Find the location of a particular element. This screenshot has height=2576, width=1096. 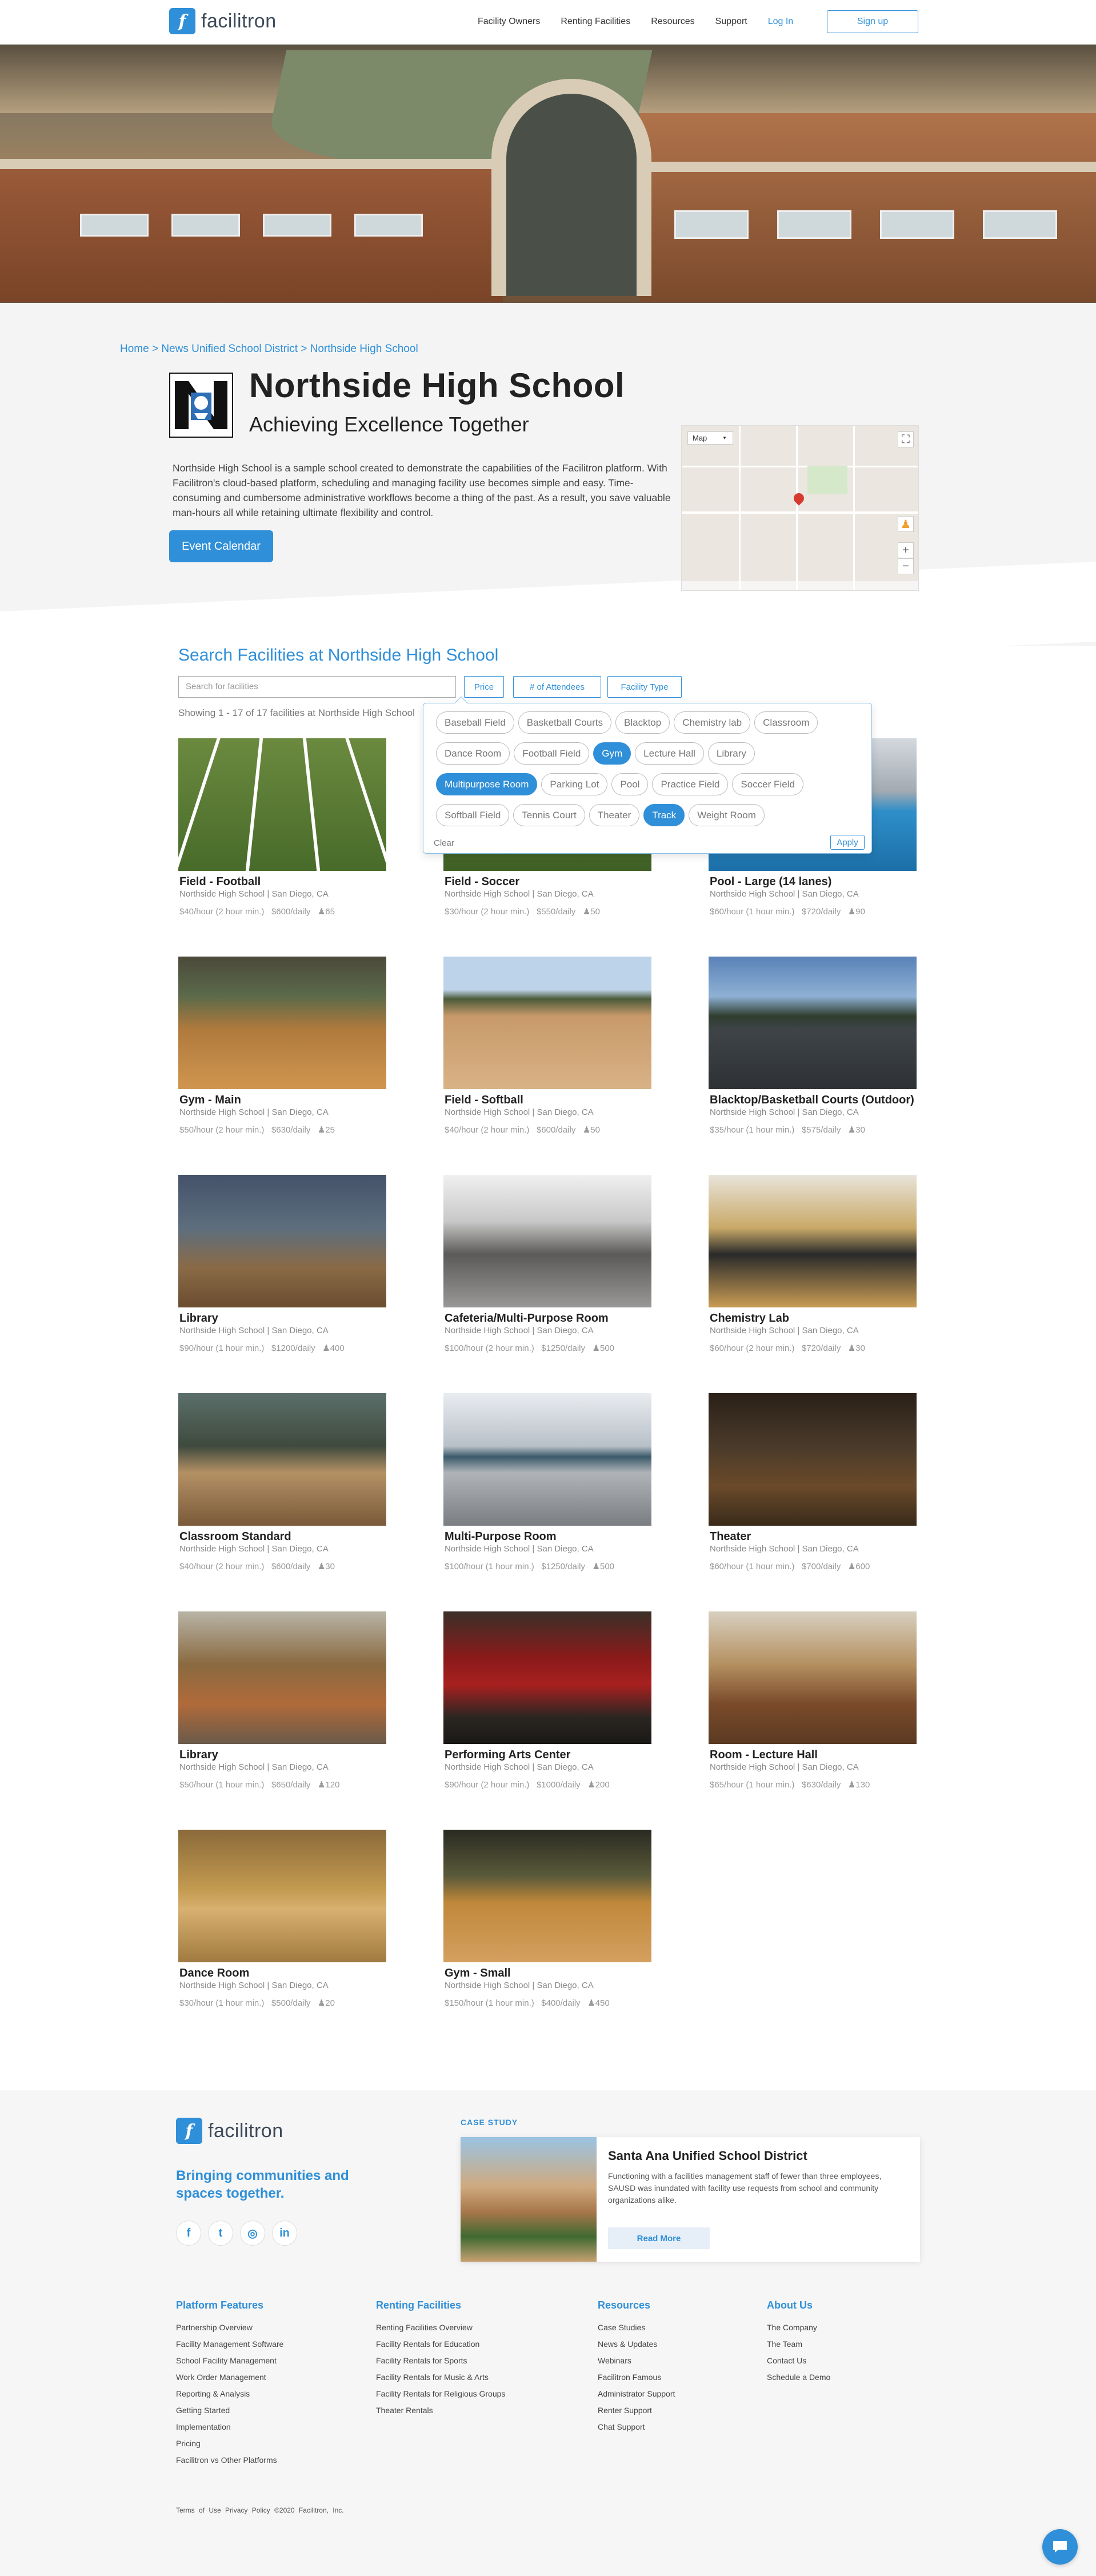

footer-link: Chat Support is located at coordinates (636, 2427).